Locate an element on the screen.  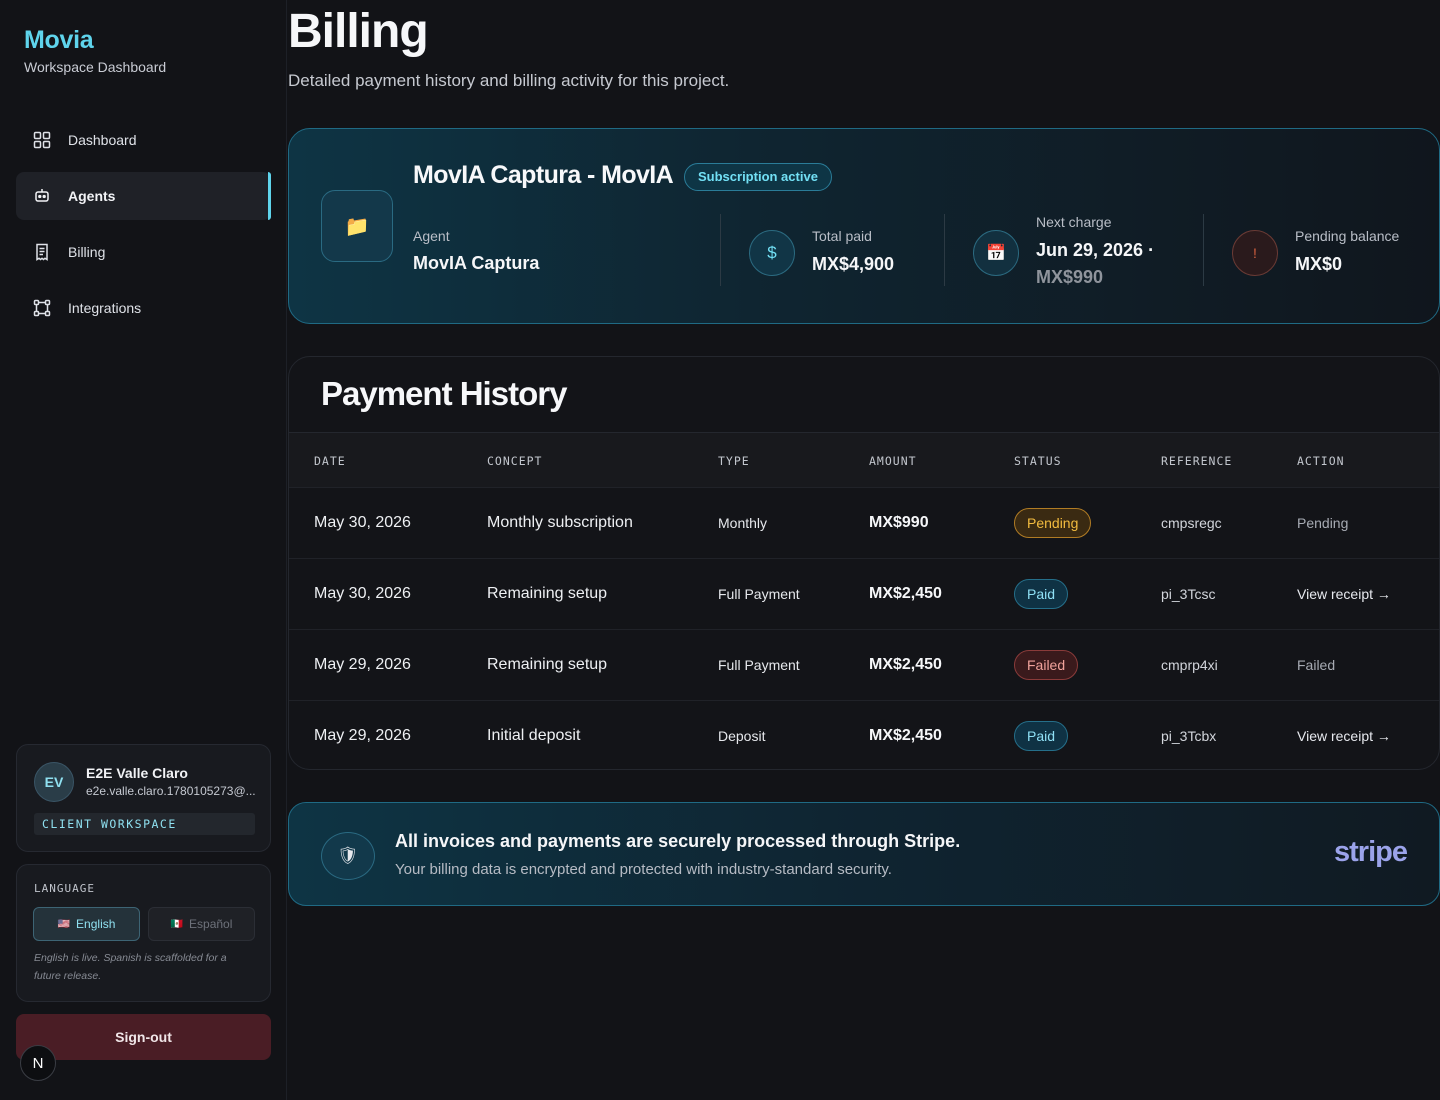
sidebar-item-billing: Billing is located at coordinates (143, 252).